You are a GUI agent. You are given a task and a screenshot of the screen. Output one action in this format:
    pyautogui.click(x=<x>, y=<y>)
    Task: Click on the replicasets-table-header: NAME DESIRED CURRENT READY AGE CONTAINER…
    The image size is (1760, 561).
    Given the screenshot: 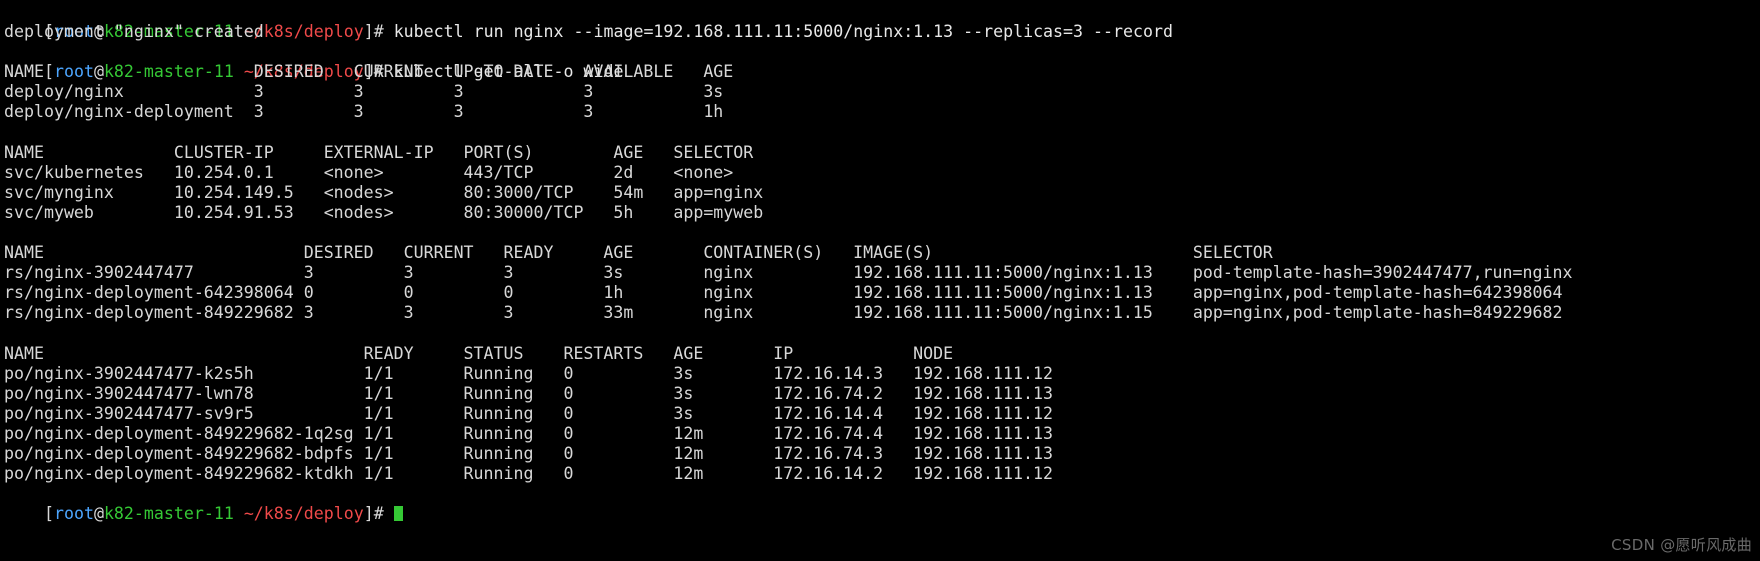 What is the action you would take?
    pyautogui.click(x=638, y=253)
    